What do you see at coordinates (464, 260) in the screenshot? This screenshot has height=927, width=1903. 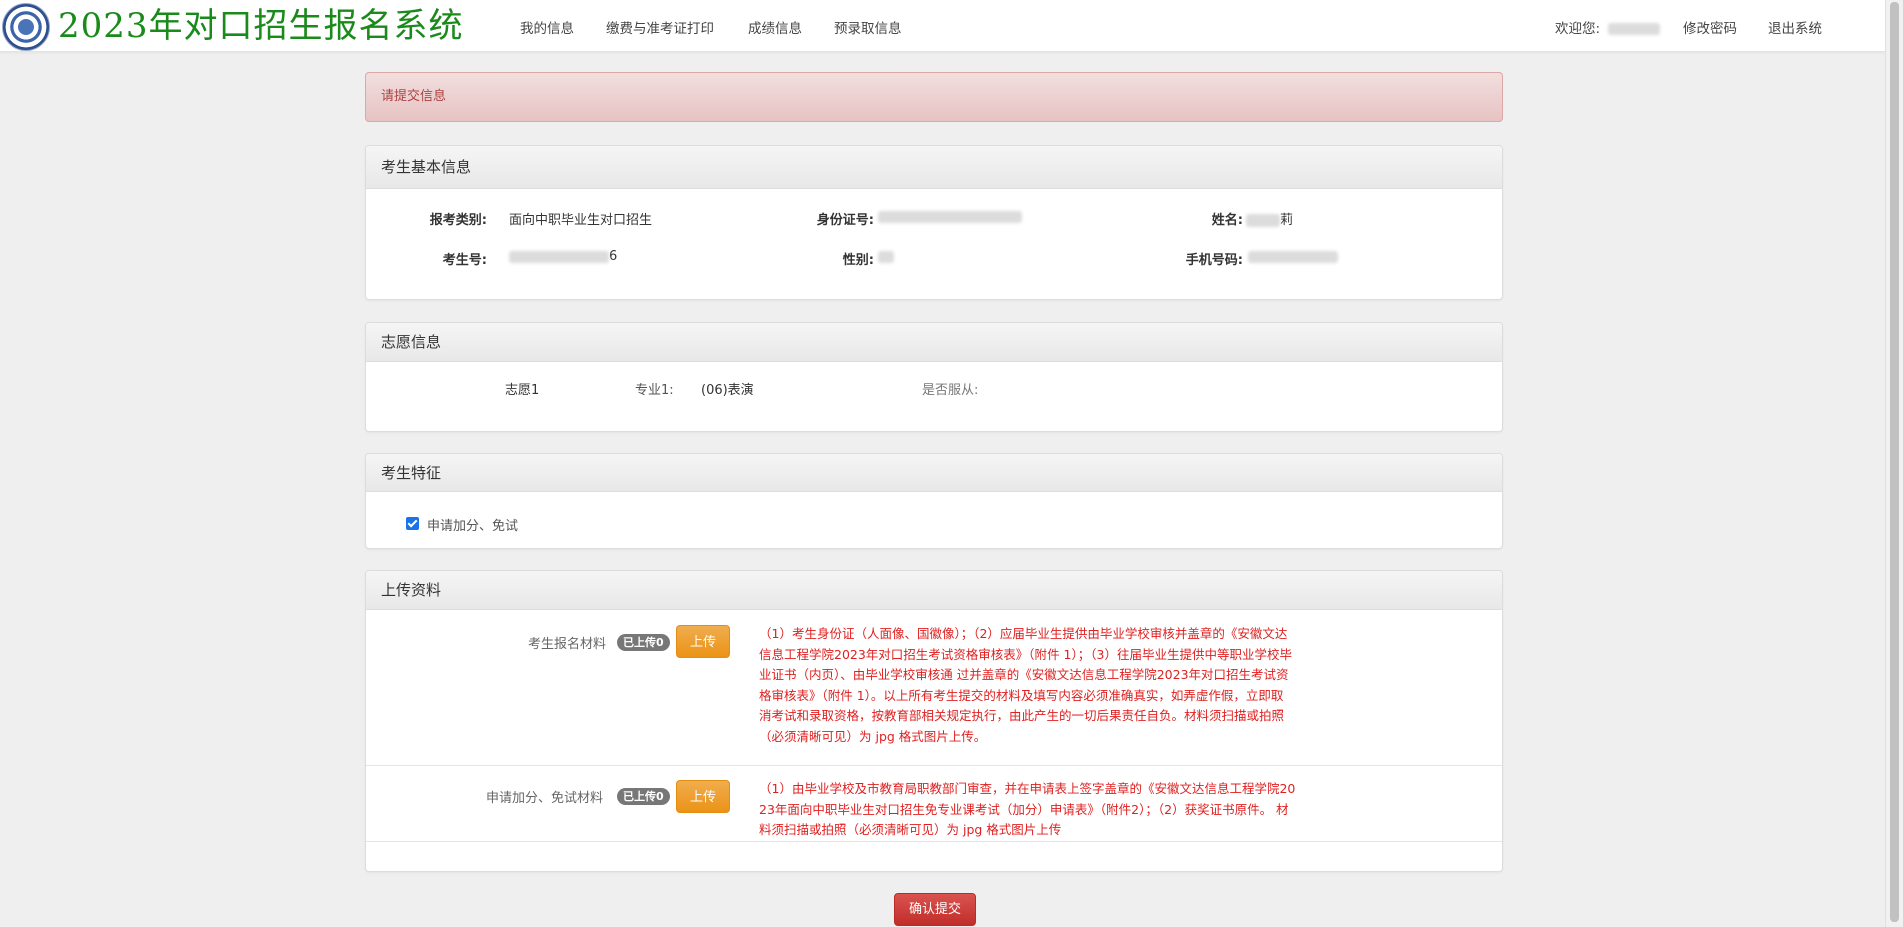 I see `exam-number-label: 考生号:` at bounding box center [464, 260].